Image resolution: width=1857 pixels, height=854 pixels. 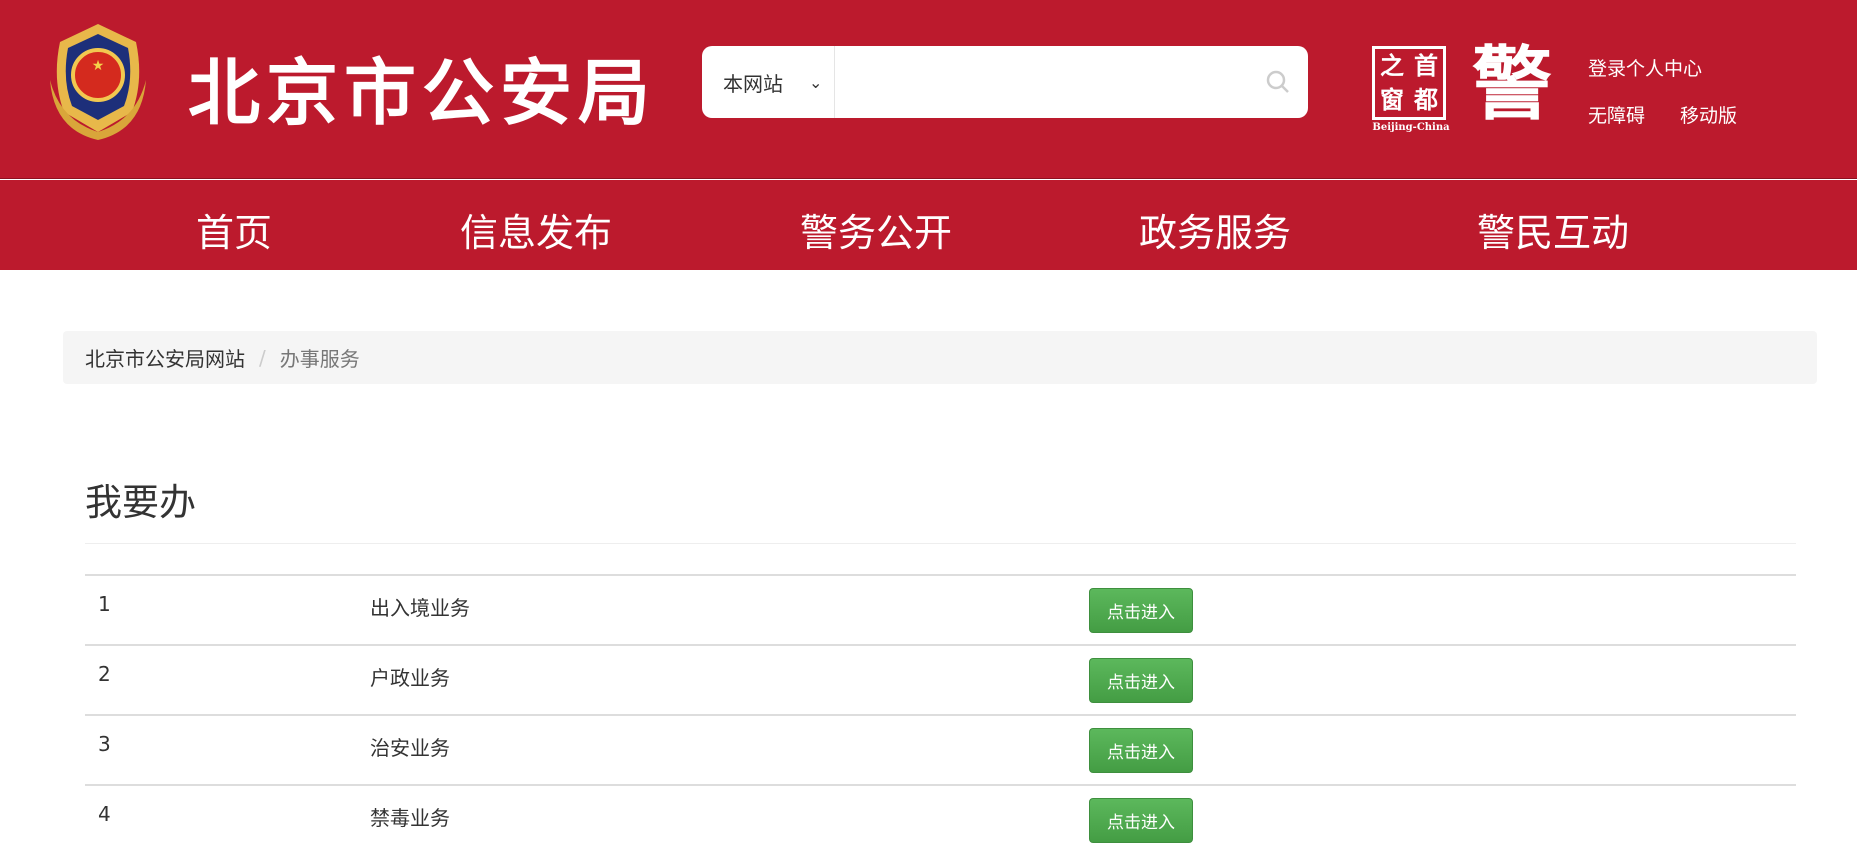 I want to click on section-title: 我要办, so click(x=140, y=502).